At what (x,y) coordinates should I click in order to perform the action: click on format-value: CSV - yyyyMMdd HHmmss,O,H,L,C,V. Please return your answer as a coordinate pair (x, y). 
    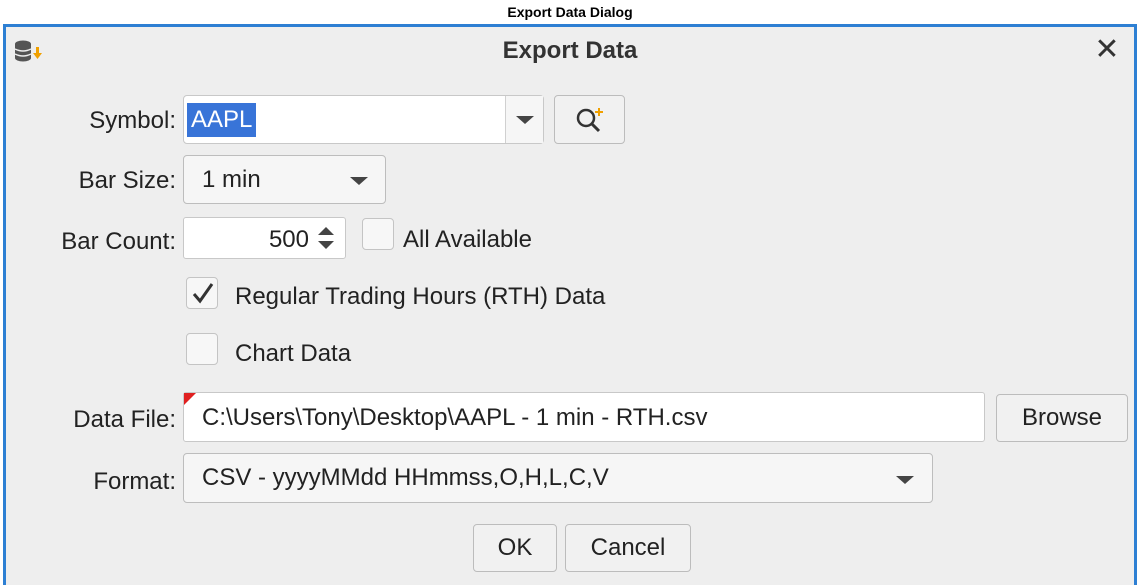
    Looking at the image, I should click on (405, 477).